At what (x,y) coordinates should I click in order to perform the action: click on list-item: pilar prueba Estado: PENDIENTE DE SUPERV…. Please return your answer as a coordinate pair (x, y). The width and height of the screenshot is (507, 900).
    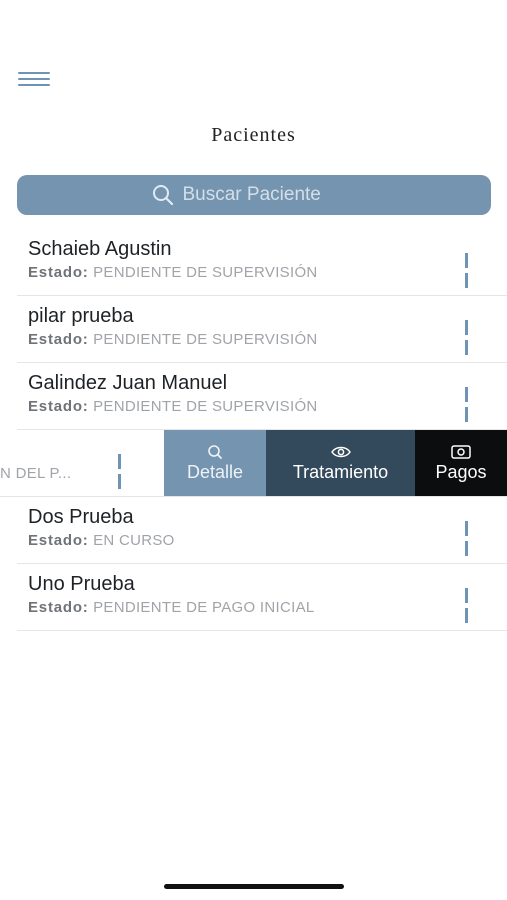
    Looking at the image, I should click on (262, 329).